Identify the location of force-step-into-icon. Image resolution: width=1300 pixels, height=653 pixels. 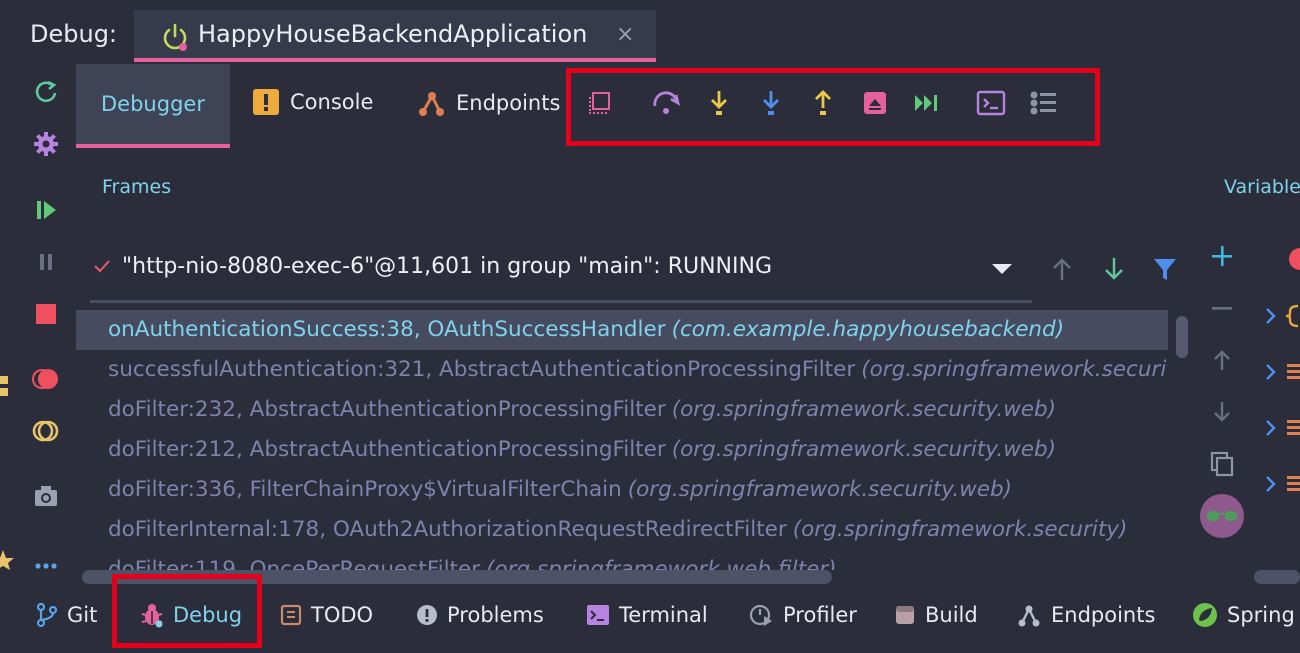
(771, 103).